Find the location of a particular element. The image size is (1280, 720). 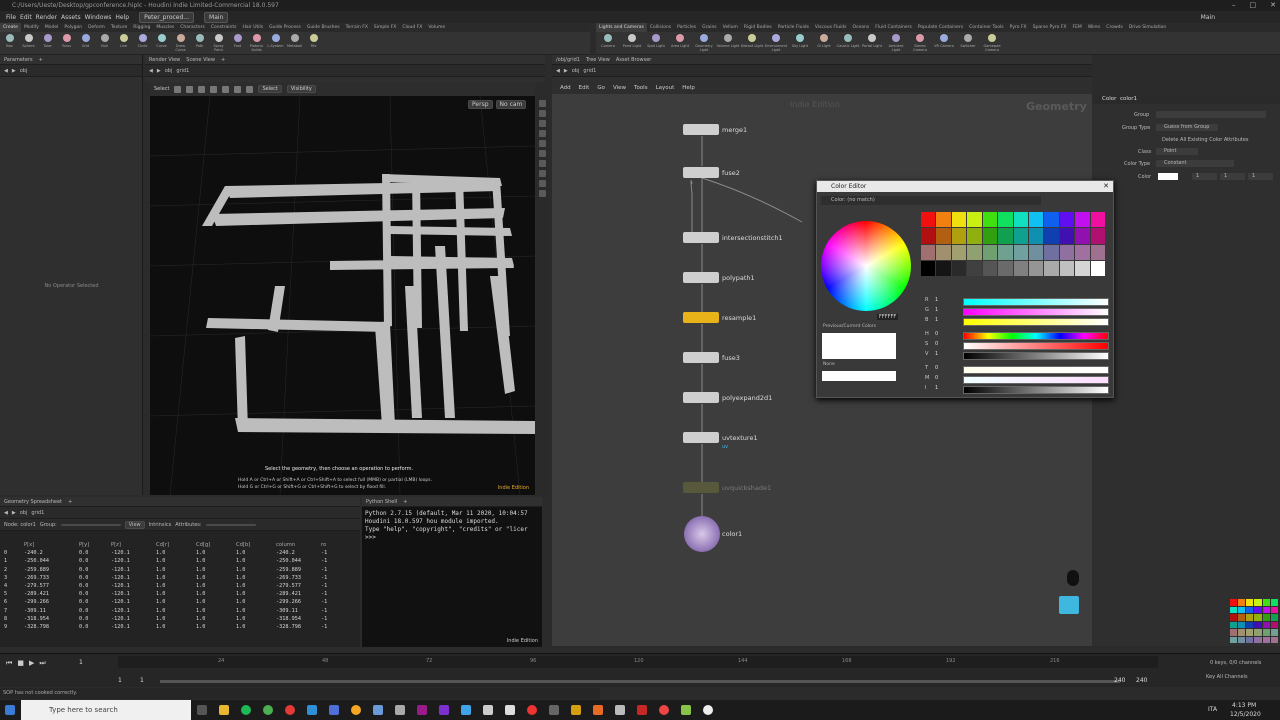

shelf-tool: Environment Light is located at coordinates (776, 43).